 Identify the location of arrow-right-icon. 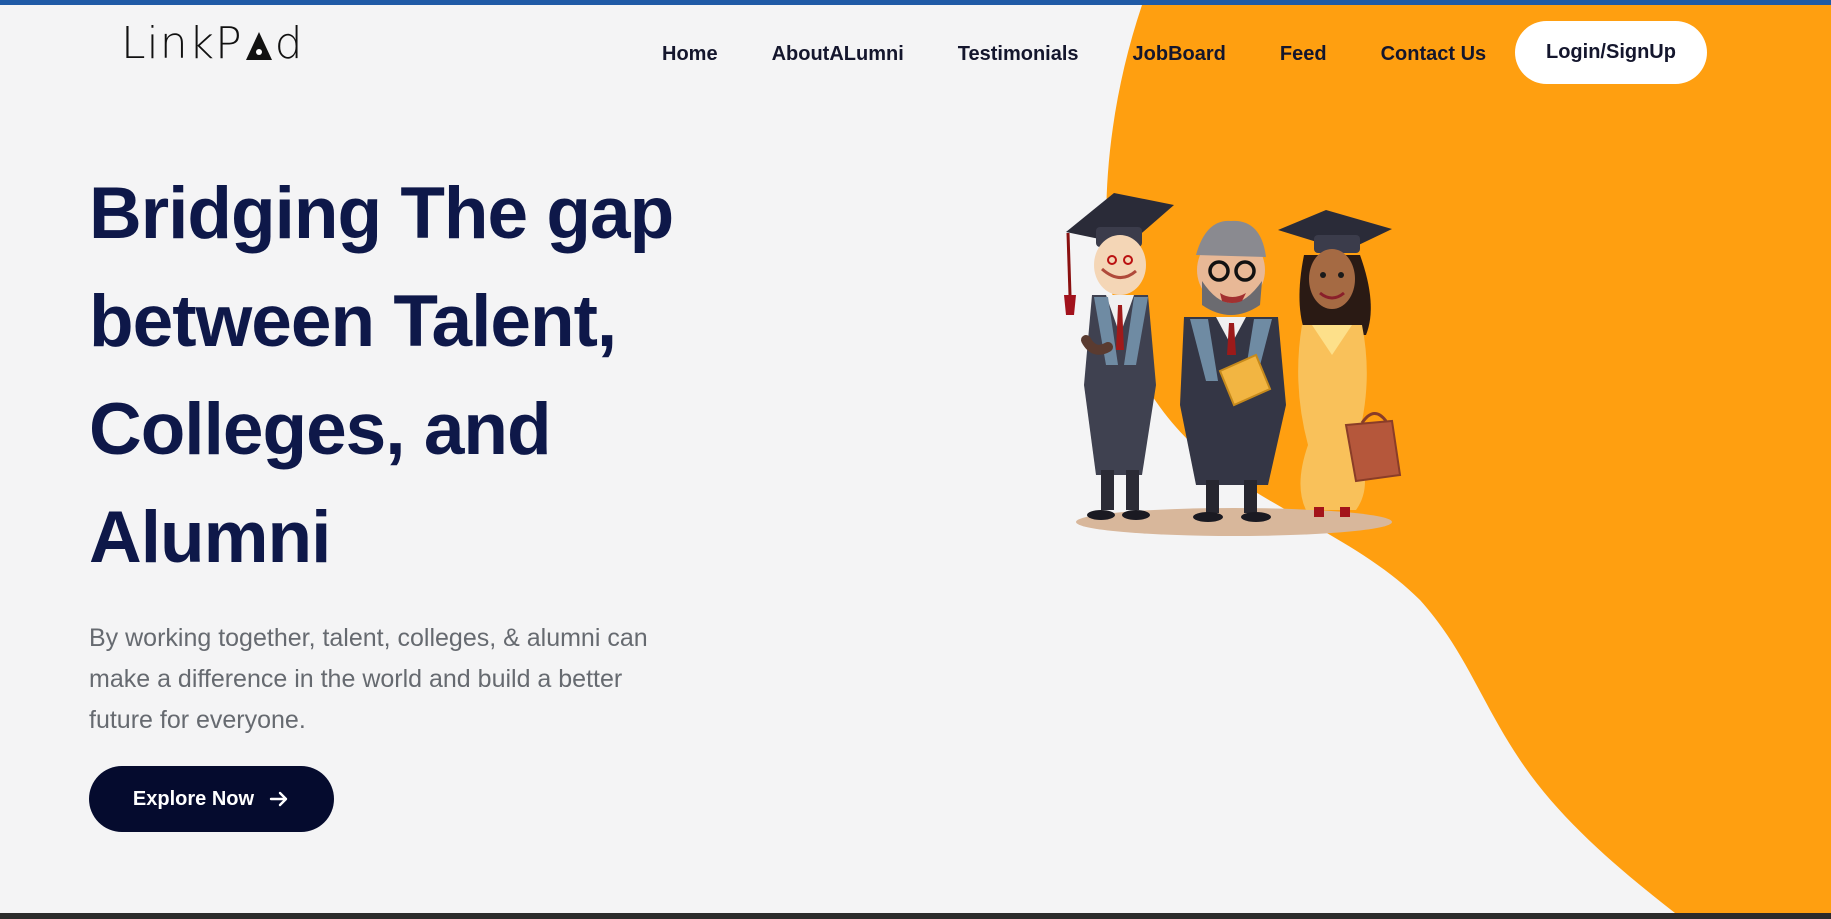
(278, 799).